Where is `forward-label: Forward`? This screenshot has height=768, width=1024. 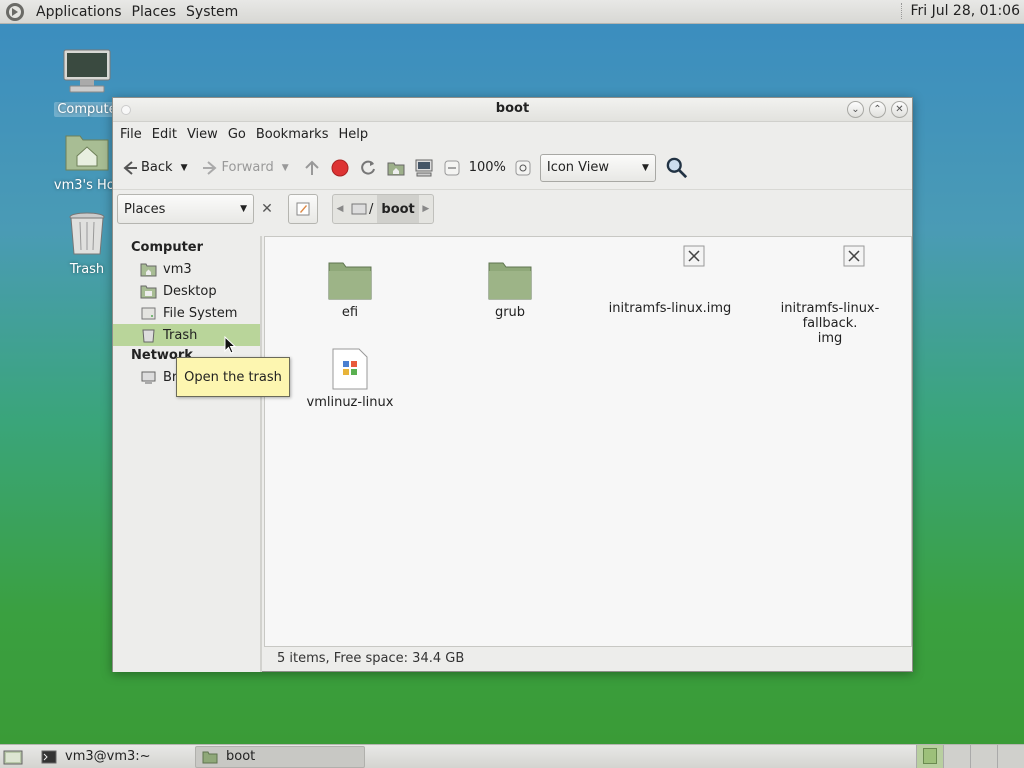 forward-label: Forward is located at coordinates (247, 167).